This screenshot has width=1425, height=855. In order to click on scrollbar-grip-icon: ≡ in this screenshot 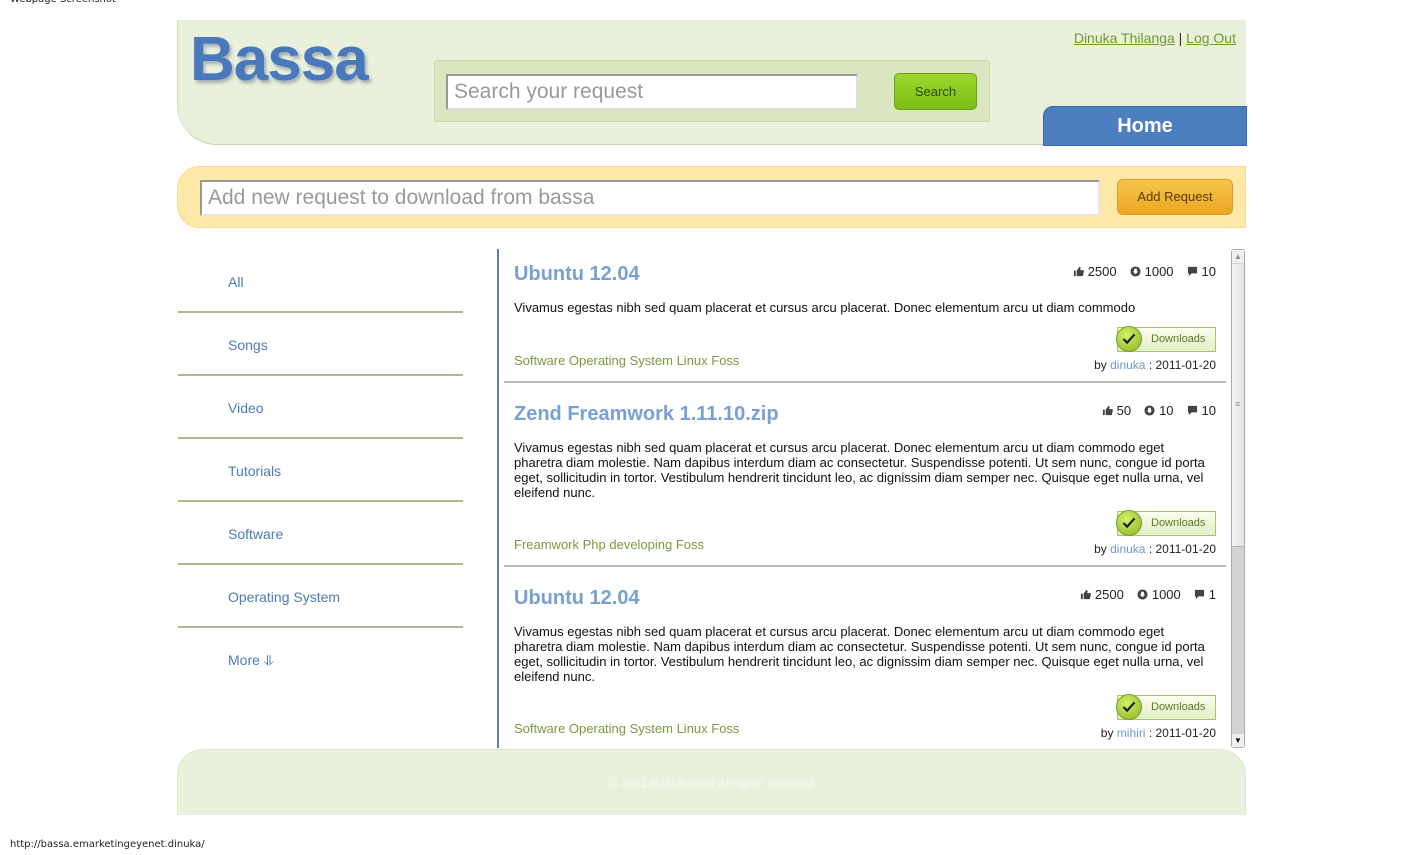, I will do `click(1238, 404)`.